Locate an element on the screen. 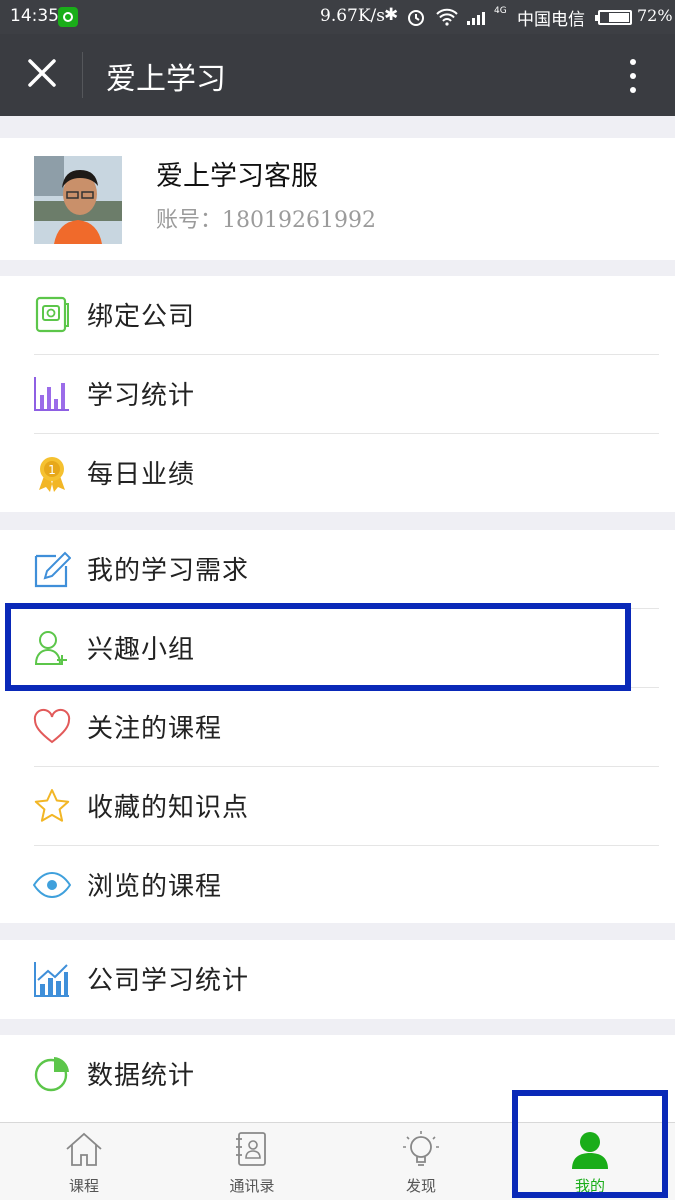 The height and width of the screenshot is (1200, 675). tab-label: 通讯录 is located at coordinates (252, 1186).